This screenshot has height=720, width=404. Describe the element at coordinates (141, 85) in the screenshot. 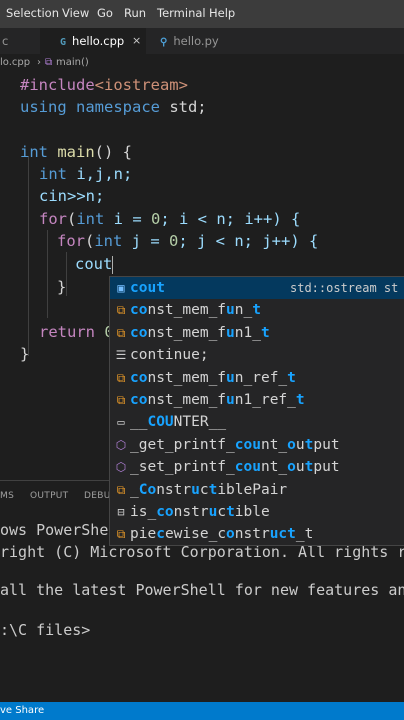

I see `code-token: <iostream>` at that location.